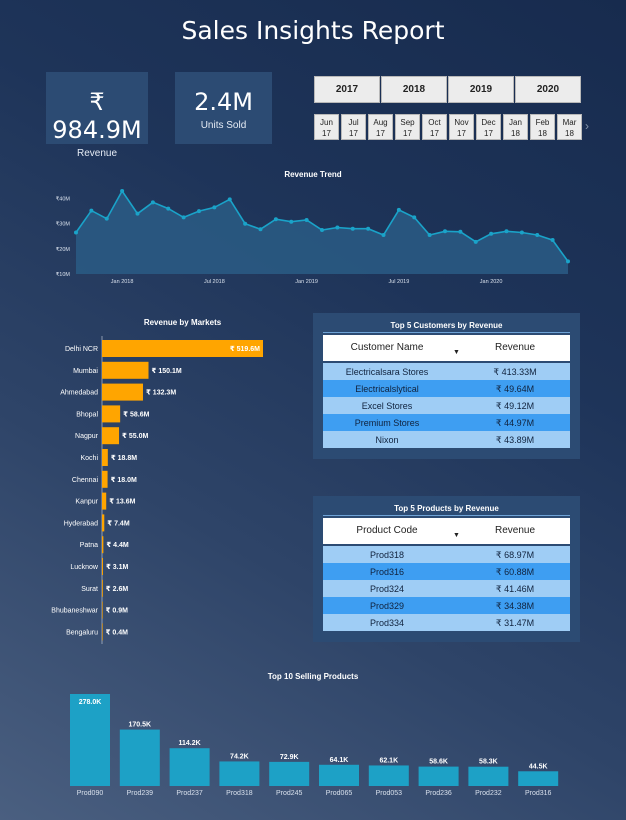 This screenshot has height=820, width=626. I want to click on month-filter: Sep 17, so click(407, 127).